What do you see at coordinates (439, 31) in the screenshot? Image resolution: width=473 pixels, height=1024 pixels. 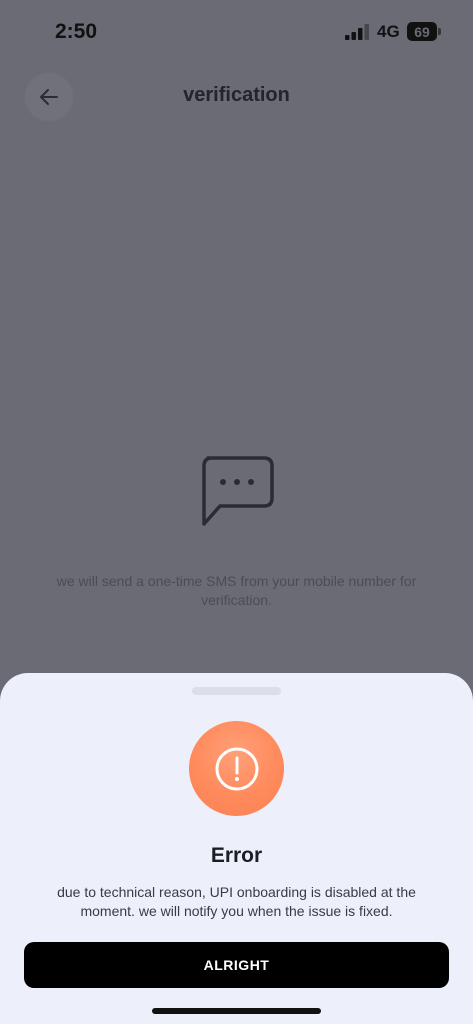 I see `battery-tip` at bounding box center [439, 31].